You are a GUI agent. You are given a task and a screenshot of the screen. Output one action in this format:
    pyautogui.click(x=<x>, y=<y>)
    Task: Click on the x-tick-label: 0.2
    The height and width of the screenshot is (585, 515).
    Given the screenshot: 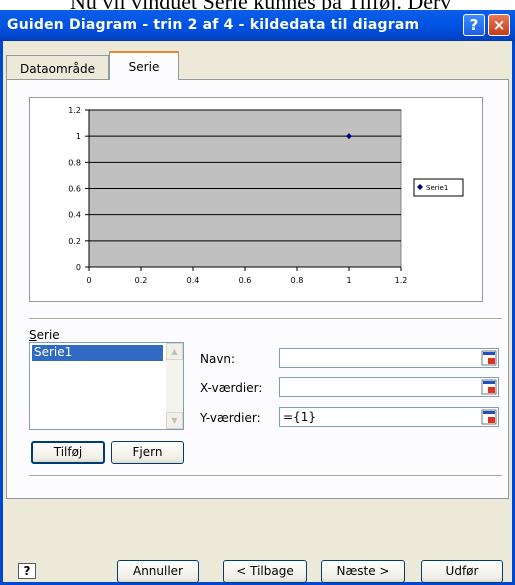 What is the action you would take?
    pyautogui.click(x=141, y=280)
    